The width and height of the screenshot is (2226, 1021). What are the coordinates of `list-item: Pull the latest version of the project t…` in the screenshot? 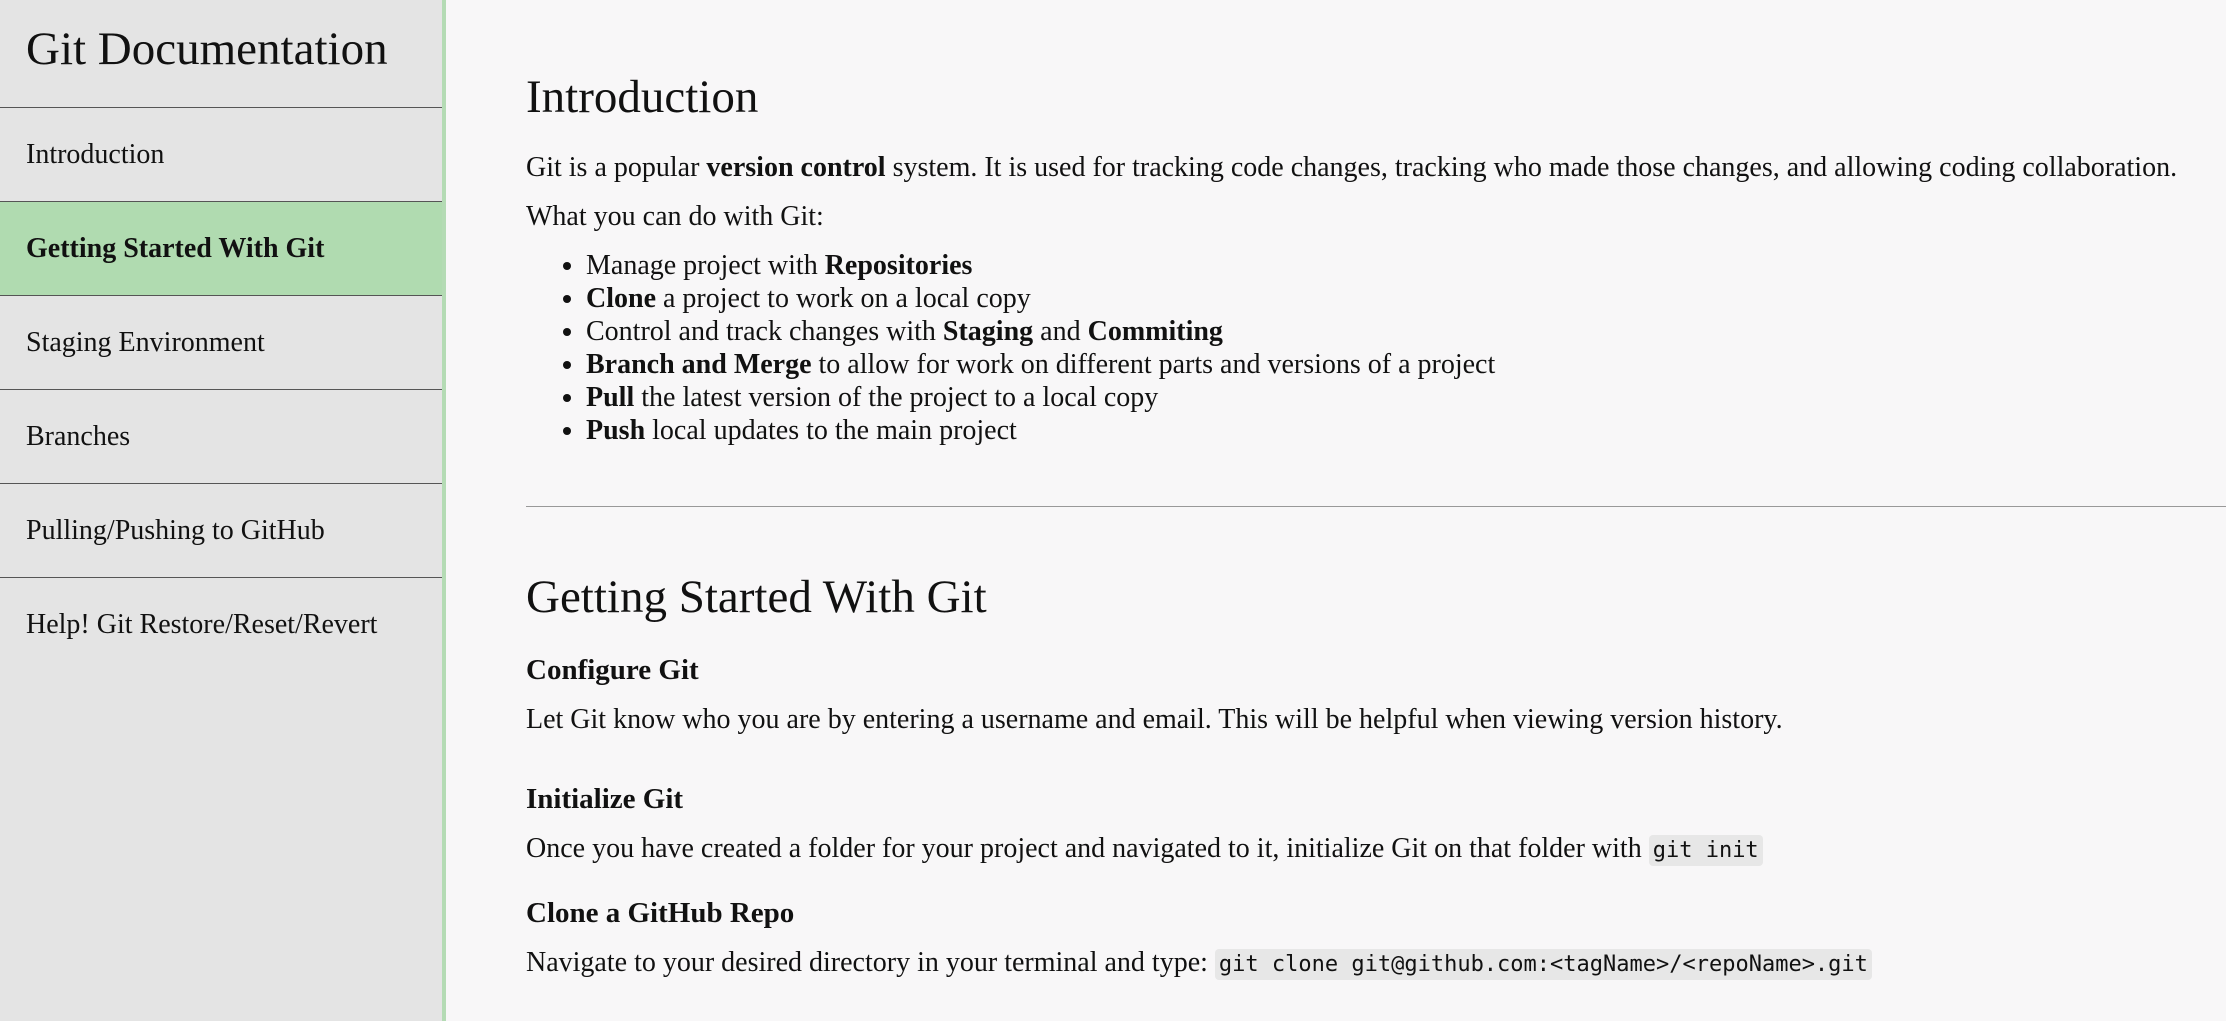 It's located at (1040, 397).